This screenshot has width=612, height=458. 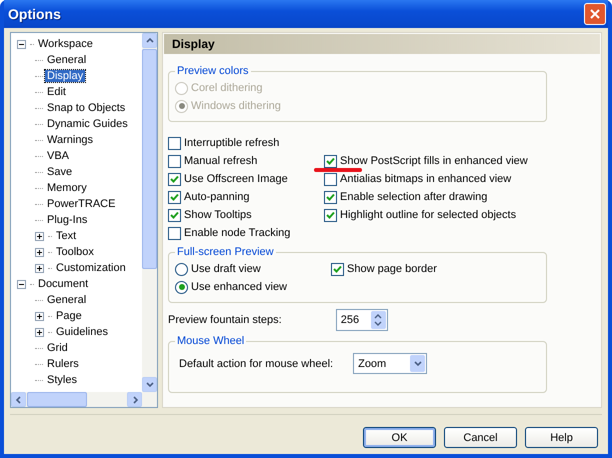 I want to click on panel-header: Display, so click(x=382, y=44).